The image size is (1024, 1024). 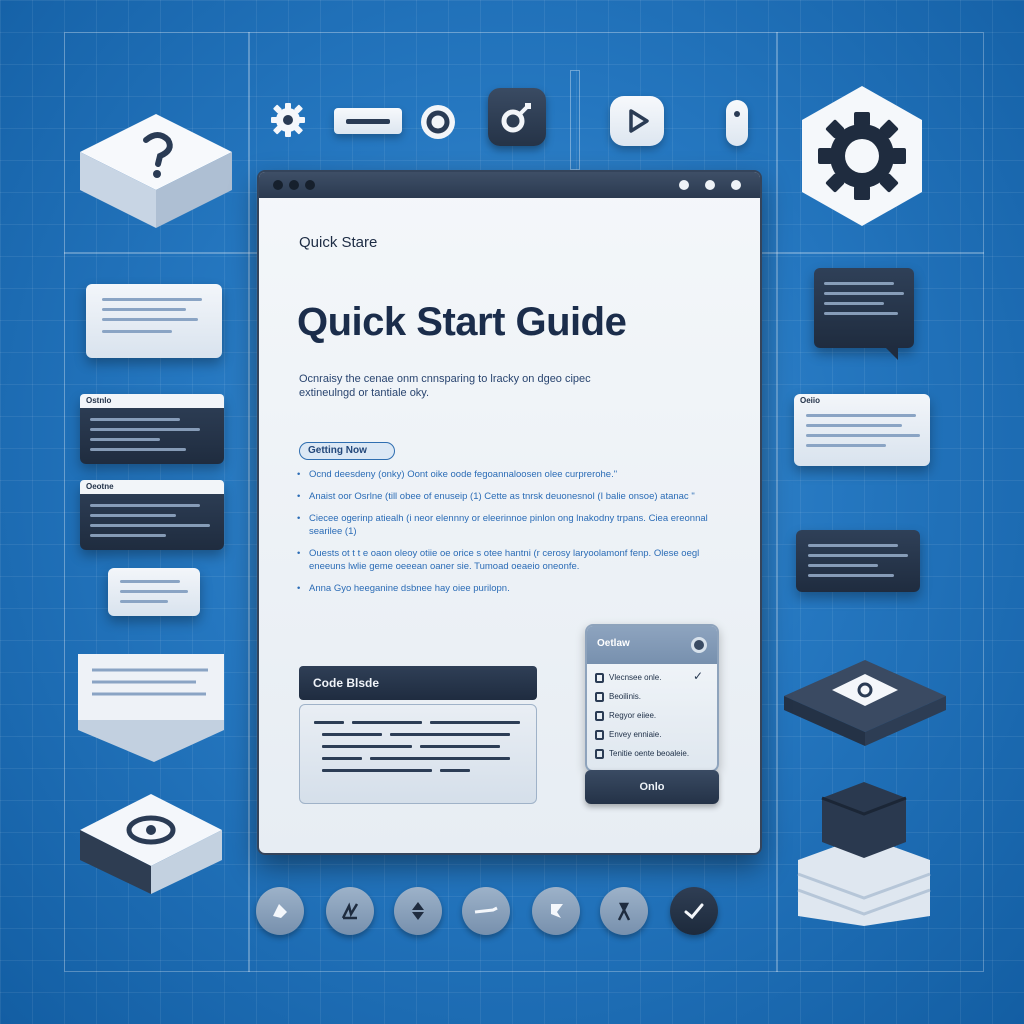 I want to click on server-stack-icon, so click(x=864, y=855).